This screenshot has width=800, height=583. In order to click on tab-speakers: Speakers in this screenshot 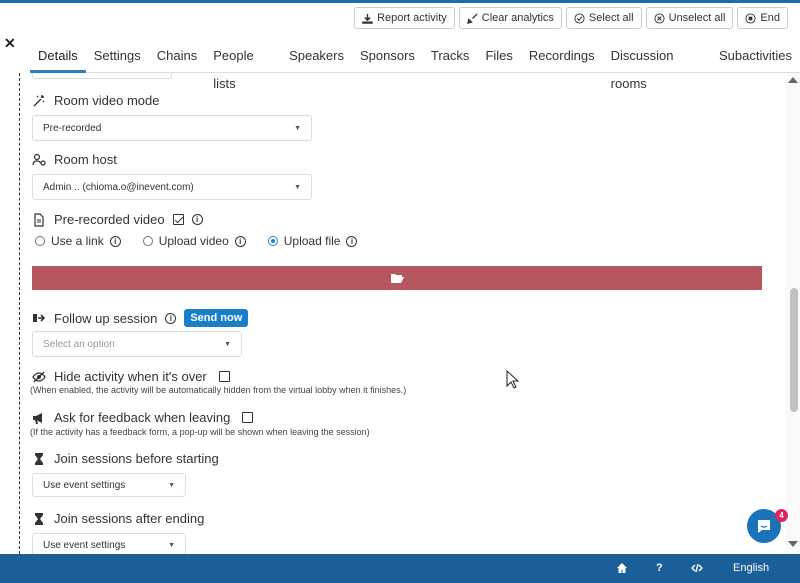, I will do `click(316, 57)`.